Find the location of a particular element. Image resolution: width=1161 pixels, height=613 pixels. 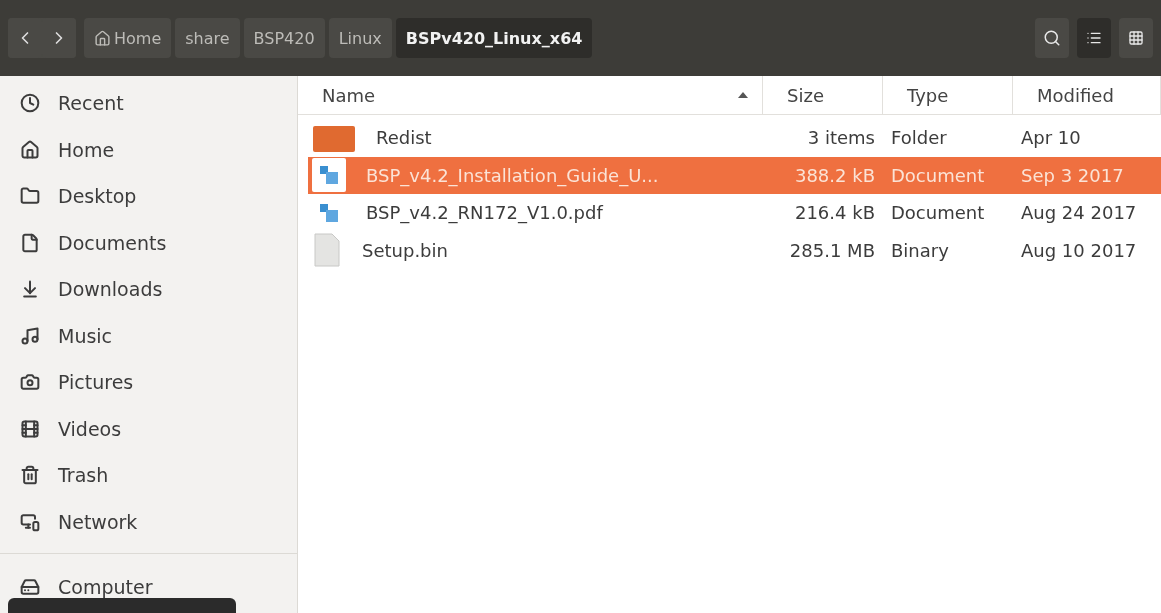

column-header: Modified is located at coordinates (1087, 95).